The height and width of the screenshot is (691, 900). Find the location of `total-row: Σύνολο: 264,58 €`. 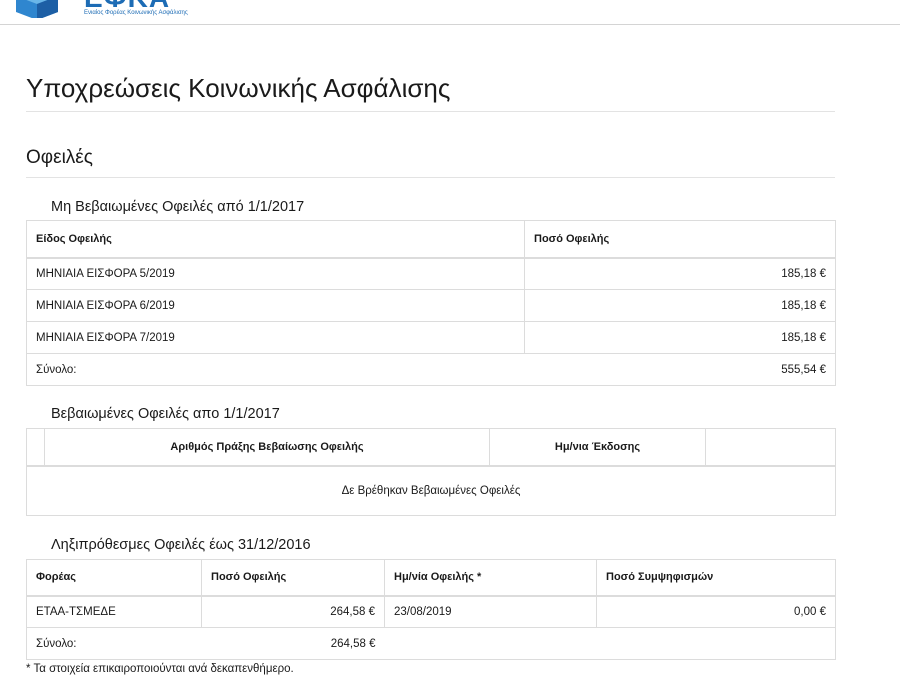

total-row: Σύνολο: 264,58 € is located at coordinates (431, 643).